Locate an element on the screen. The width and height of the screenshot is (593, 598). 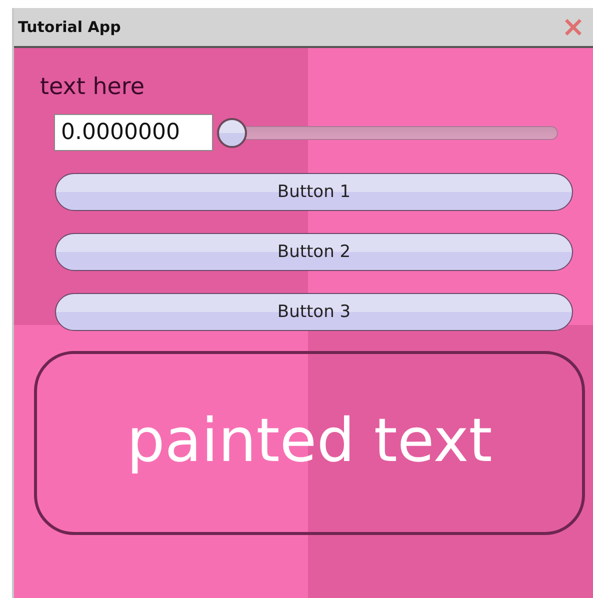
push-button: Button 3 is located at coordinates (314, 312).